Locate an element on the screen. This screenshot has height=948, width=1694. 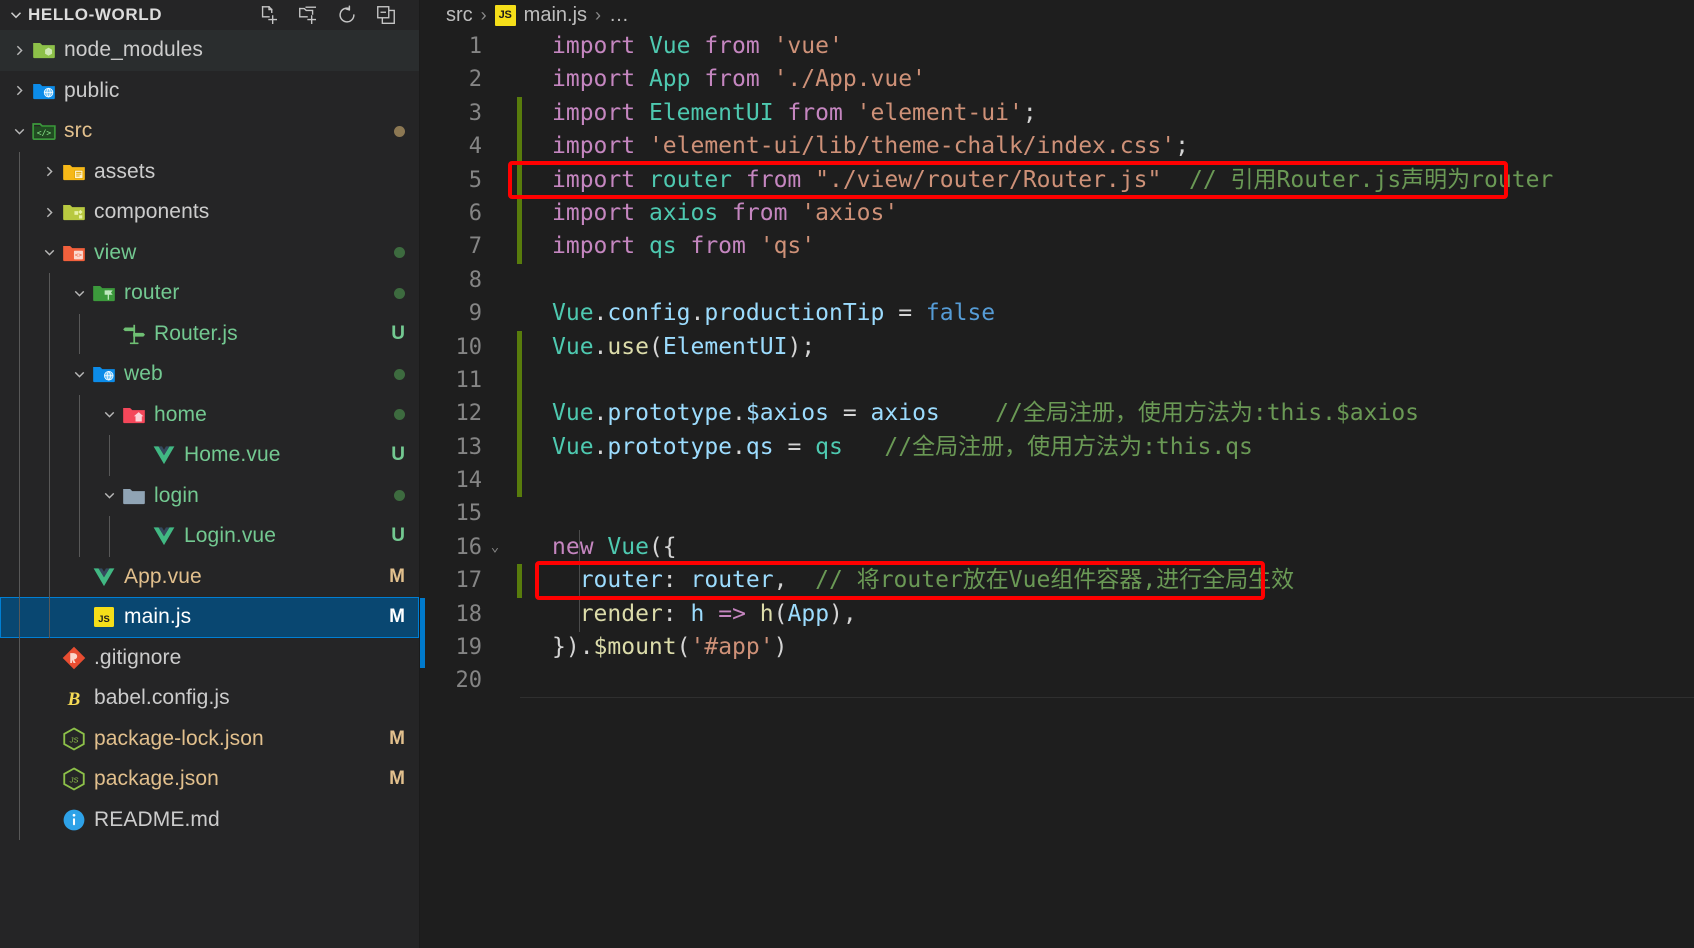
code-text: import ElementUI from 'element-ui'; is located at coordinates (779, 113).